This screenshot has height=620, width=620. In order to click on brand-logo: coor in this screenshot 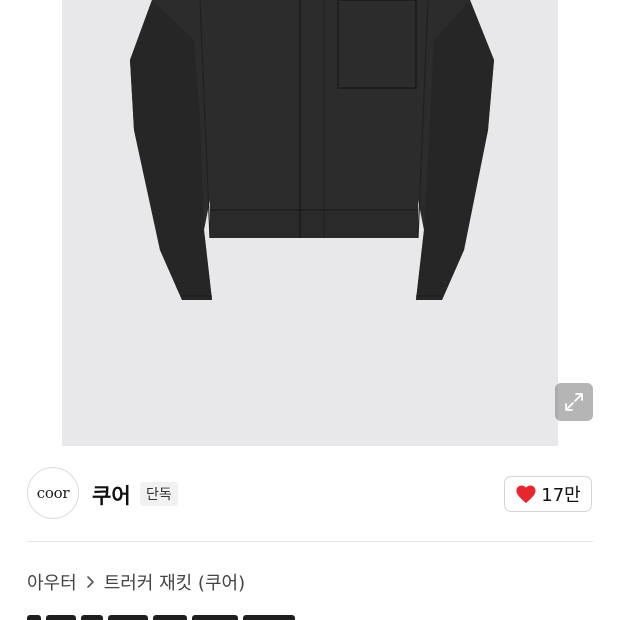, I will do `click(53, 493)`.